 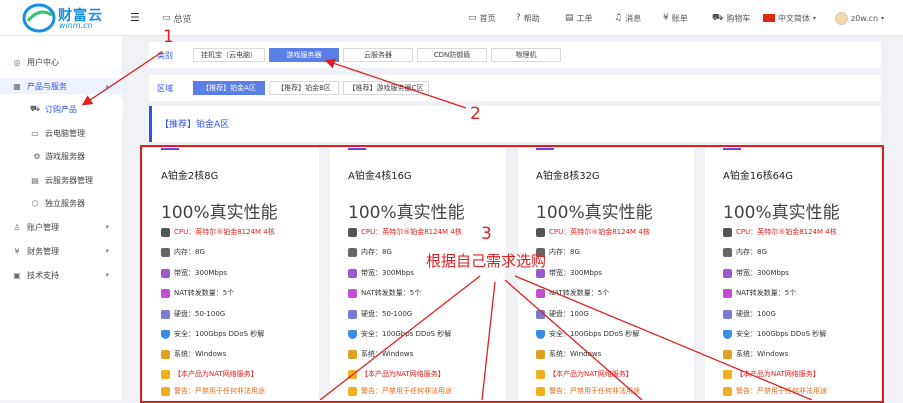 What do you see at coordinates (43, 227) in the screenshot?
I see `sidebar-item-label: 账户管理` at bounding box center [43, 227].